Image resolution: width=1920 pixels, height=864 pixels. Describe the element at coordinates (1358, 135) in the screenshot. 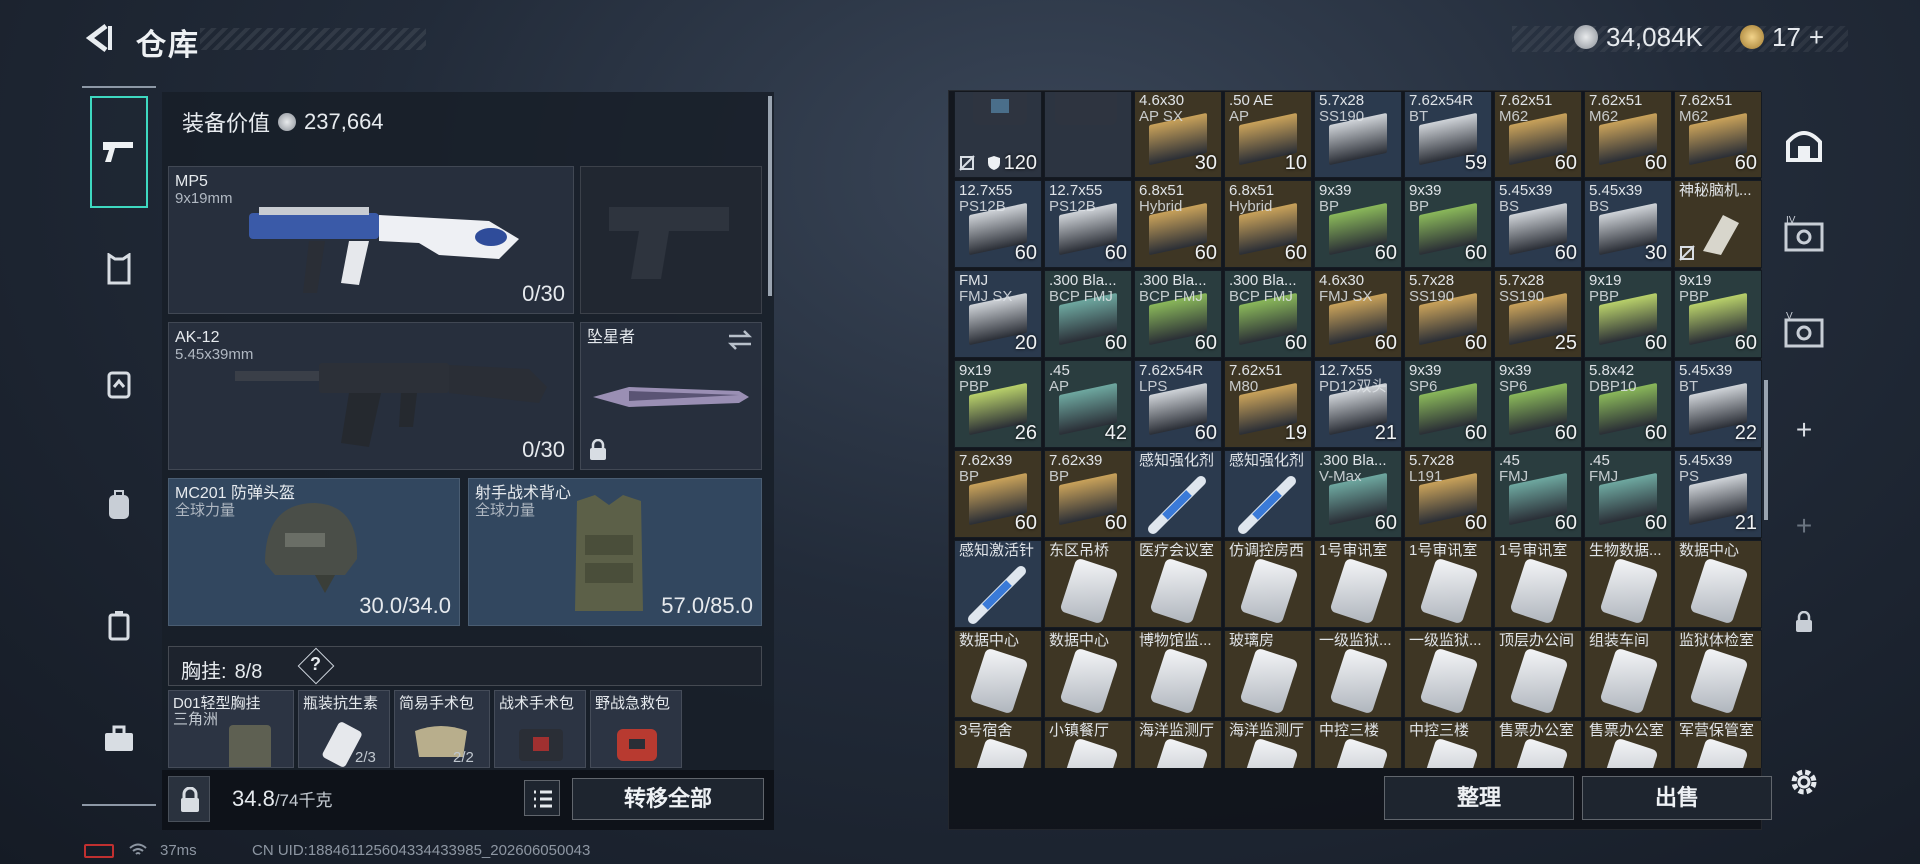

I see `stash-item: 5.7x28 SS190` at that location.